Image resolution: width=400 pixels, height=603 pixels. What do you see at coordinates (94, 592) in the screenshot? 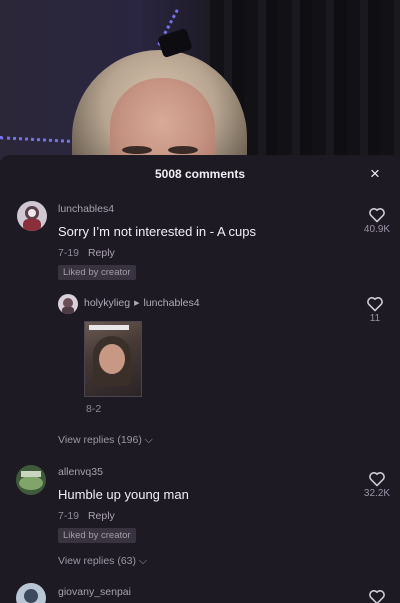
I see `comment-username: giovany_senpai` at bounding box center [94, 592].